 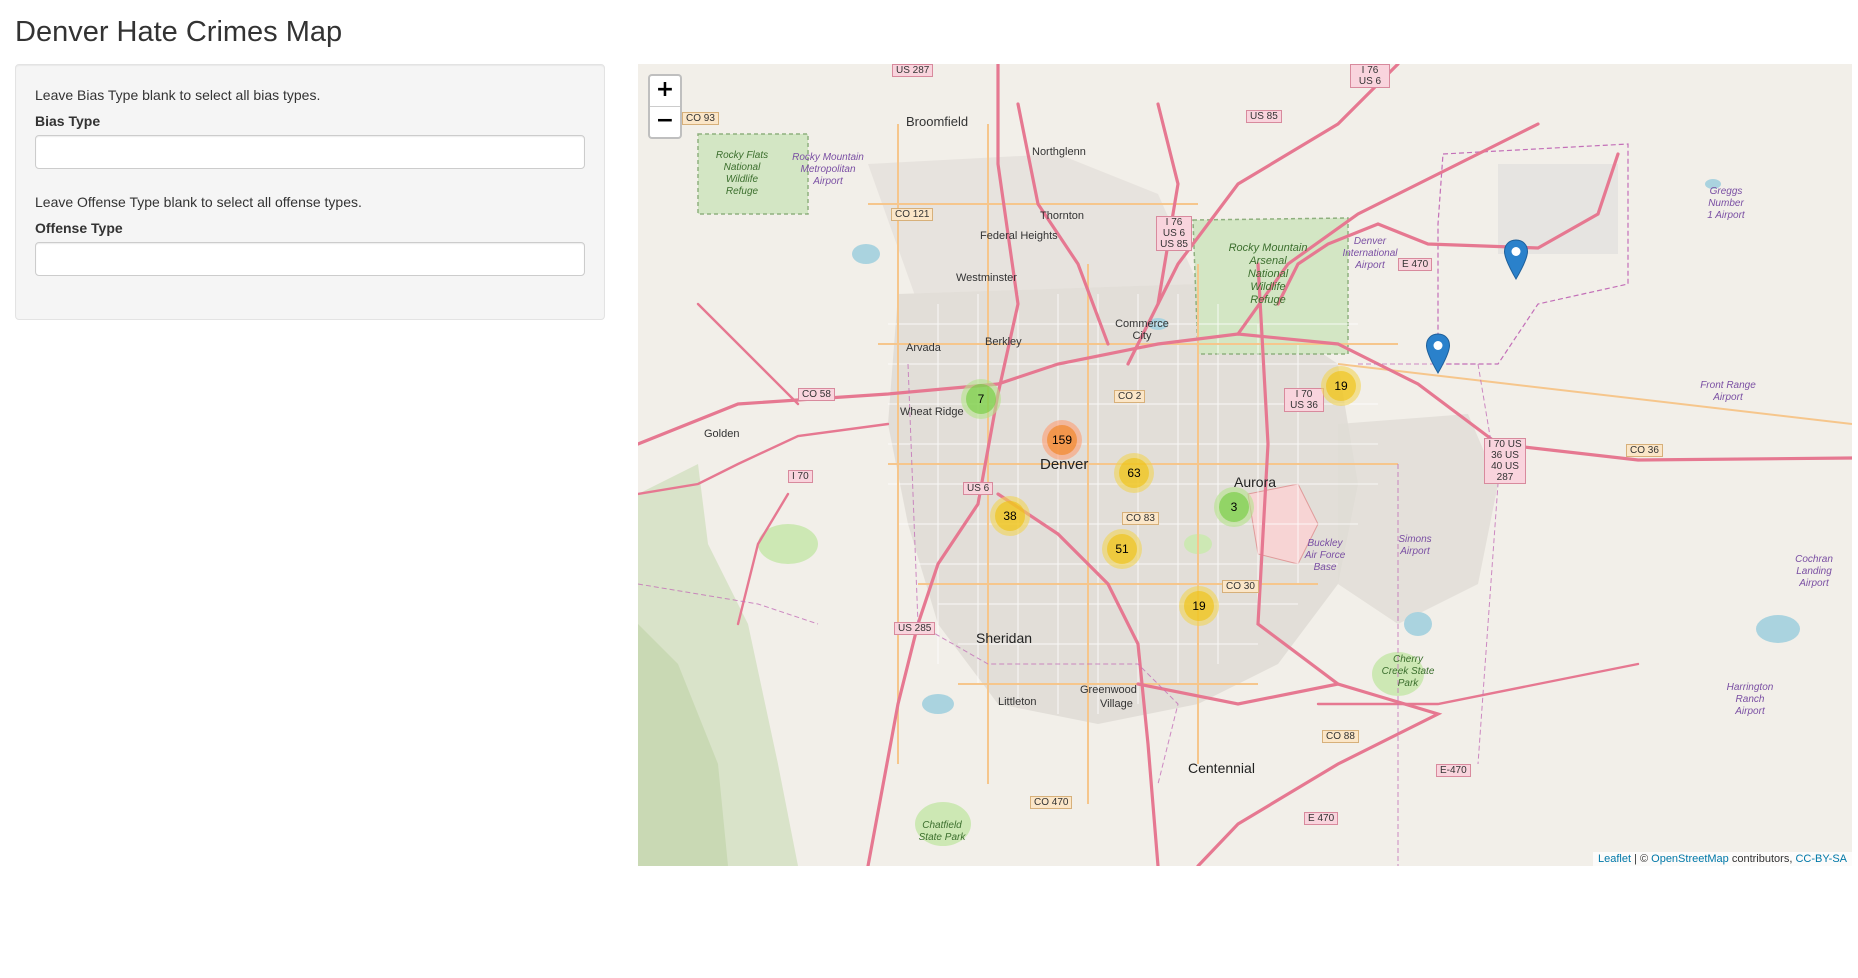 I want to click on cluster-count: 3, so click(x=1234, y=507).